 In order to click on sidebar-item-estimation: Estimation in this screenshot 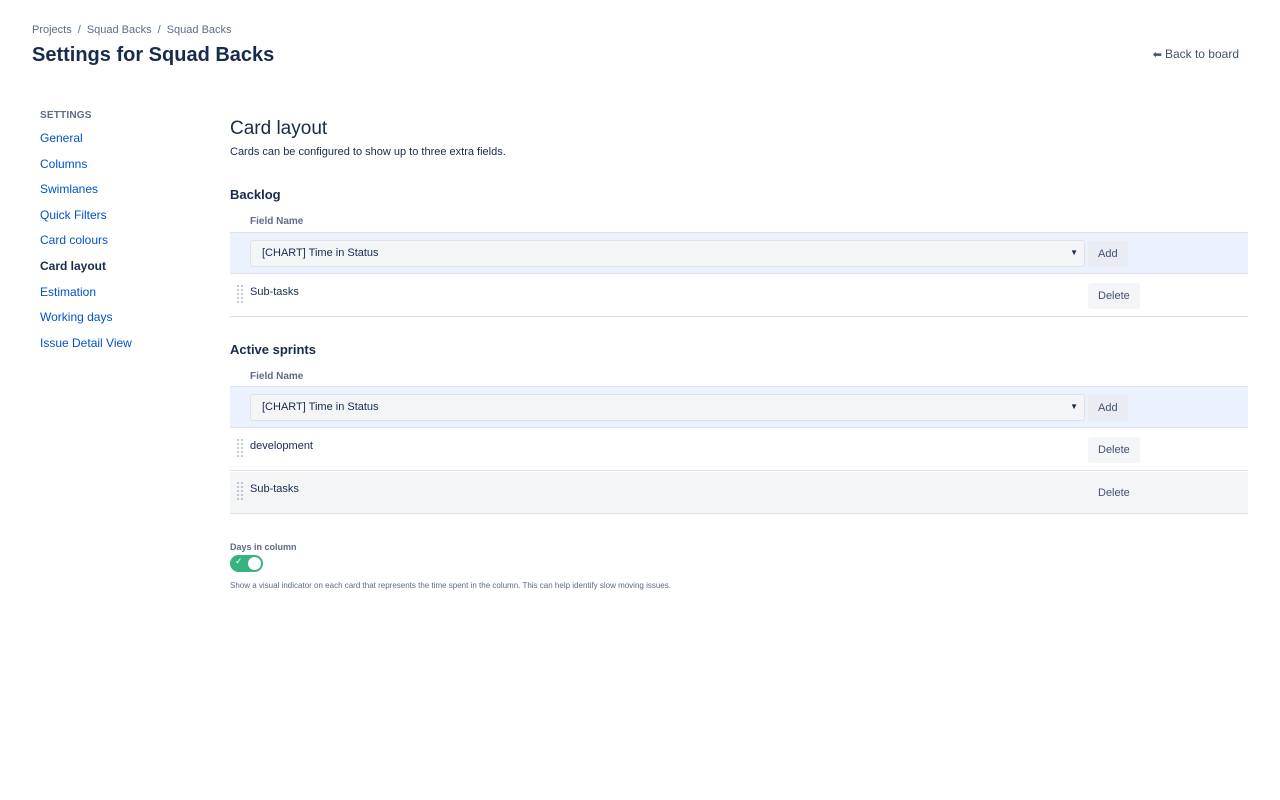, I will do `click(120, 298)`.